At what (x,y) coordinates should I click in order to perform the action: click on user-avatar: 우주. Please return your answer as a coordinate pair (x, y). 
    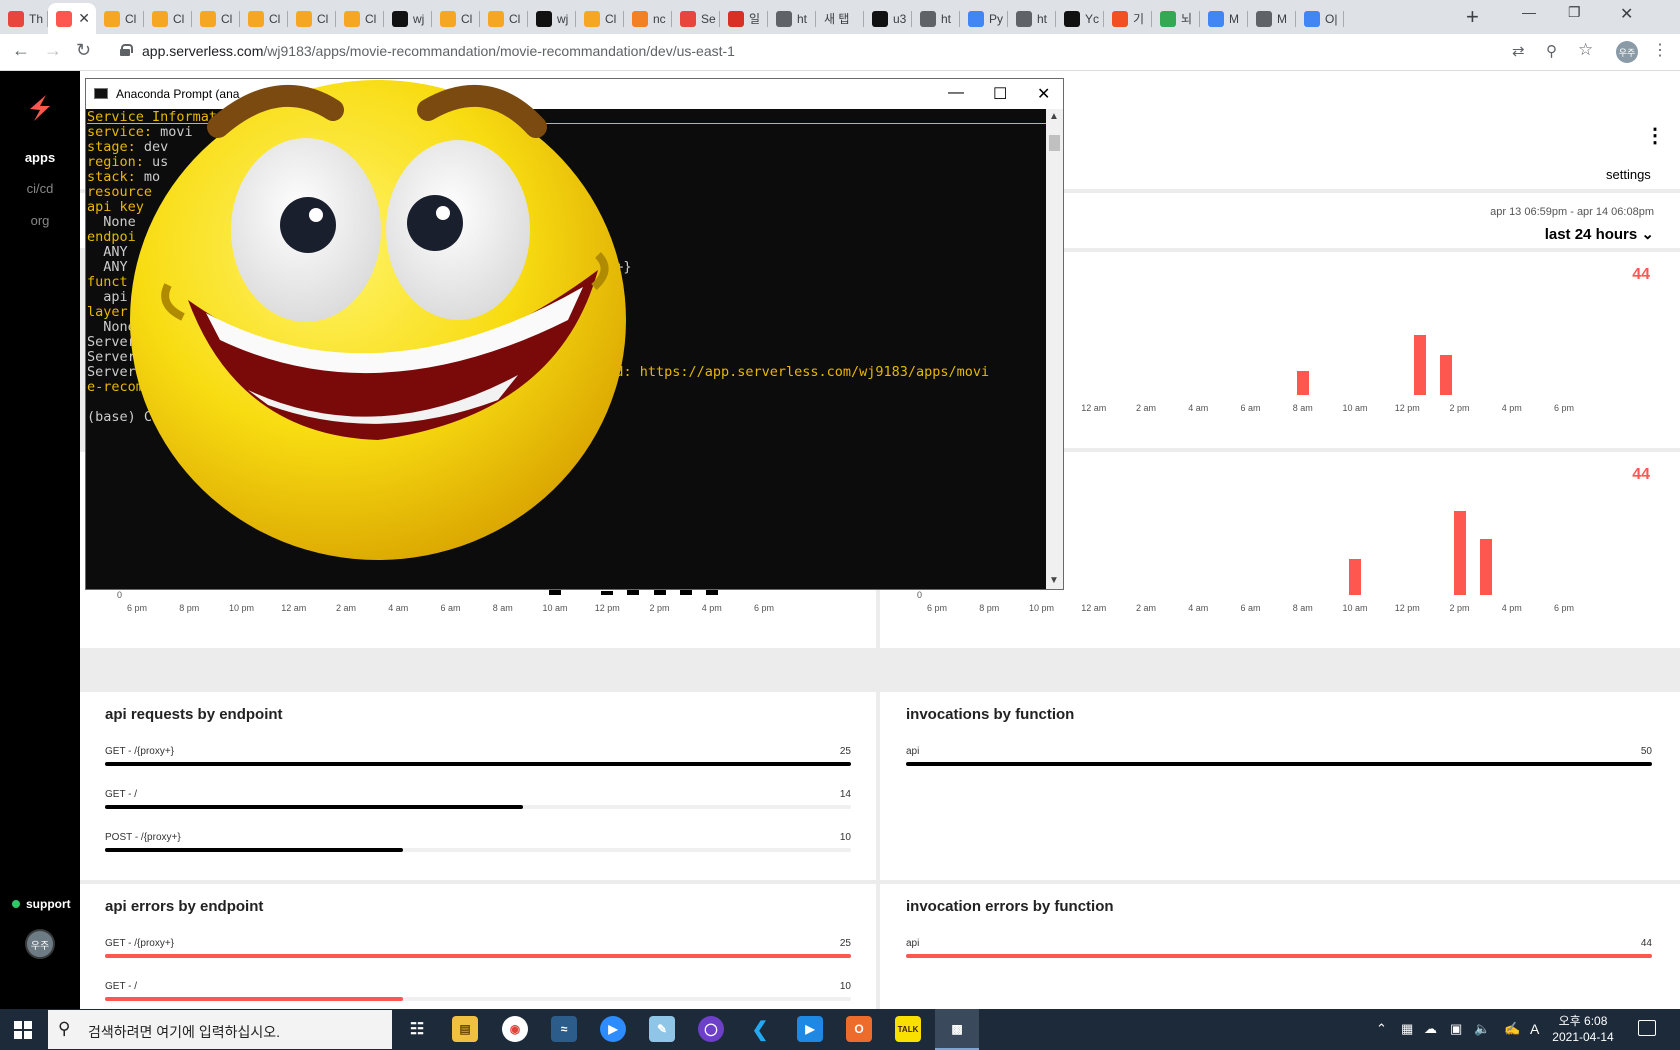
    Looking at the image, I should click on (40, 944).